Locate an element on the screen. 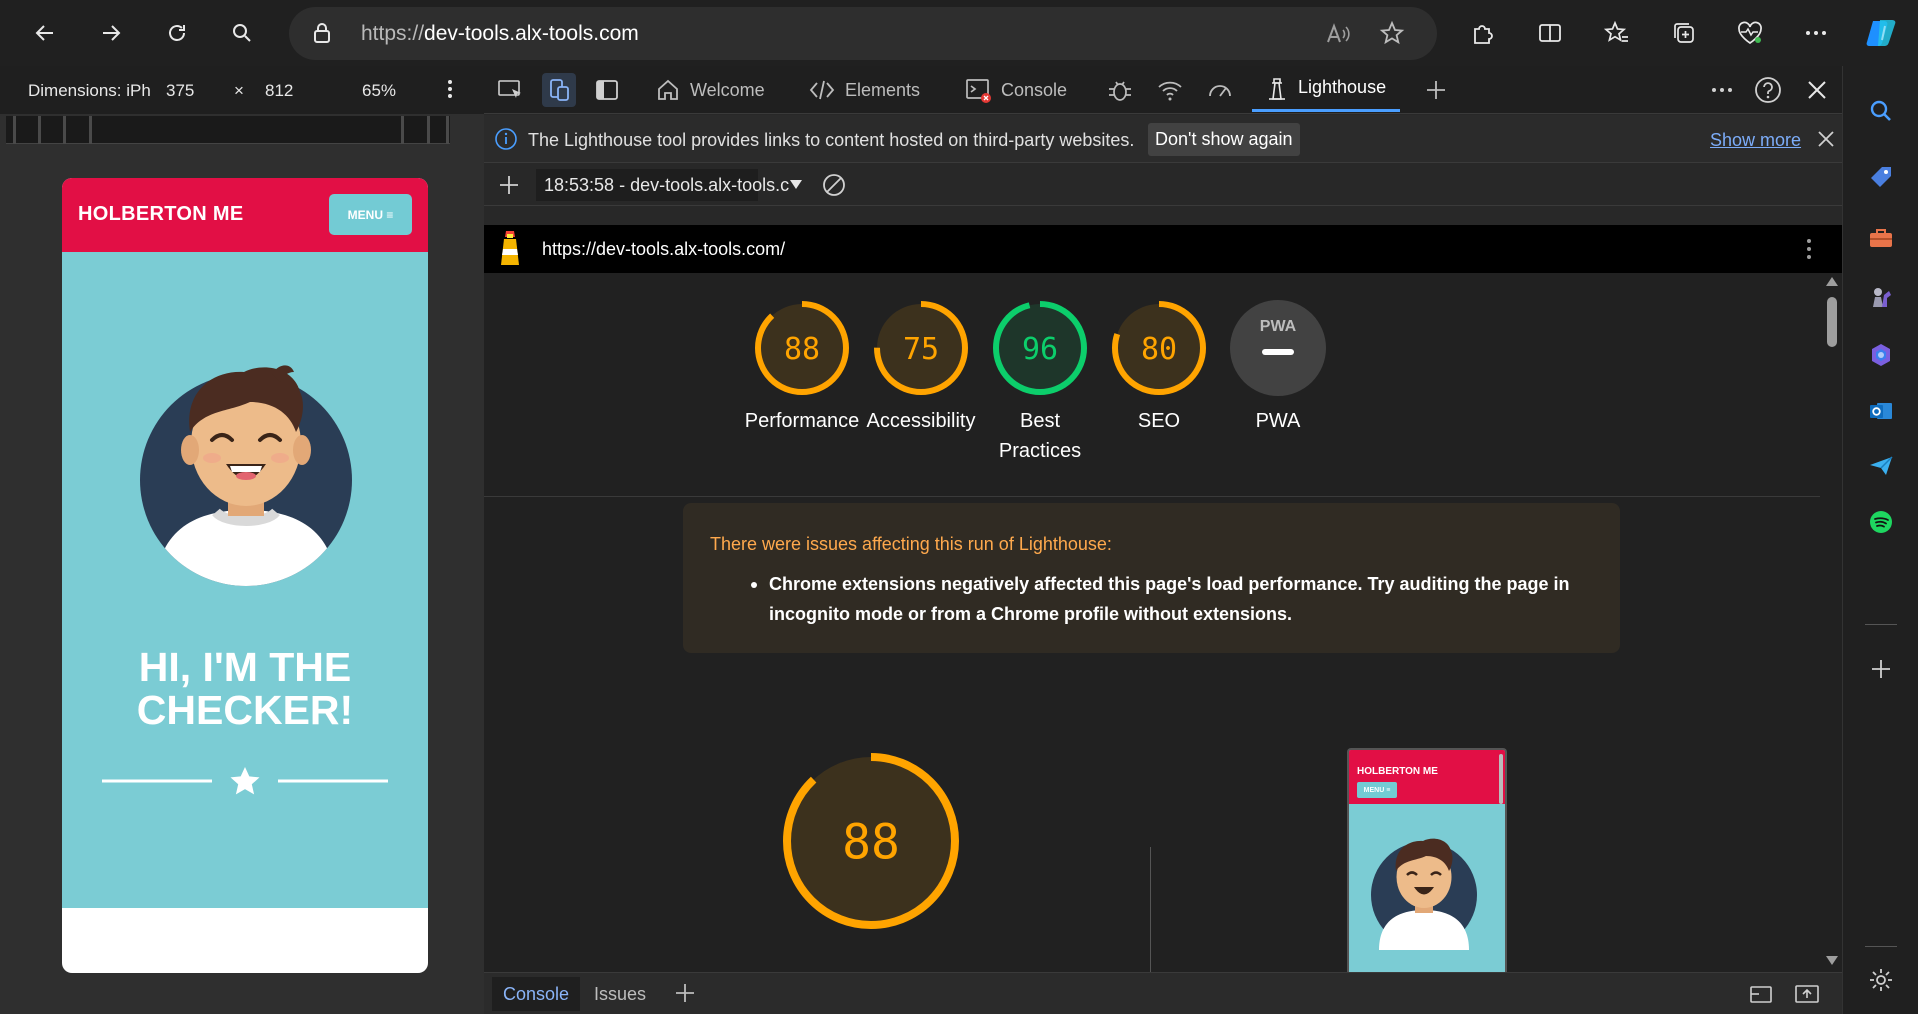 The width and height of the screenshot is (1918, 1014). hero-title-line2: CHECKER! is located at coordinates (245, 710).